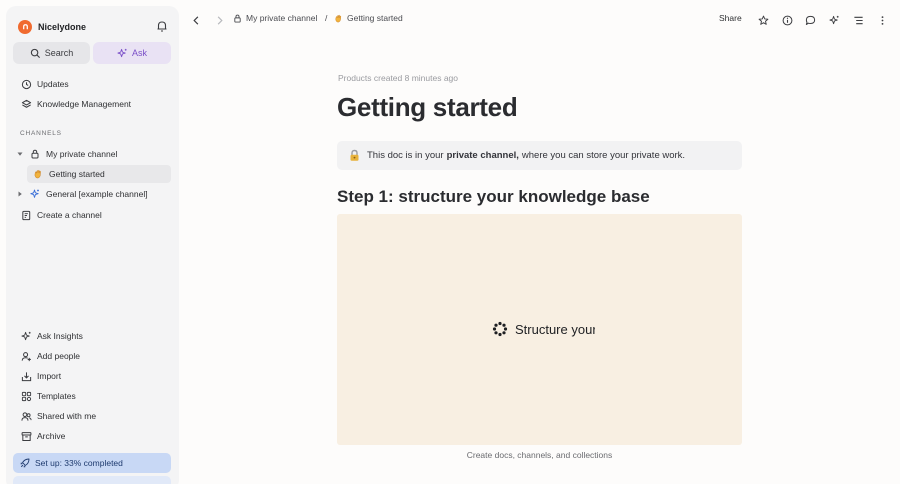 This screenshot has height=484, width=900. I want to click on info-icon, so click(787, 20).